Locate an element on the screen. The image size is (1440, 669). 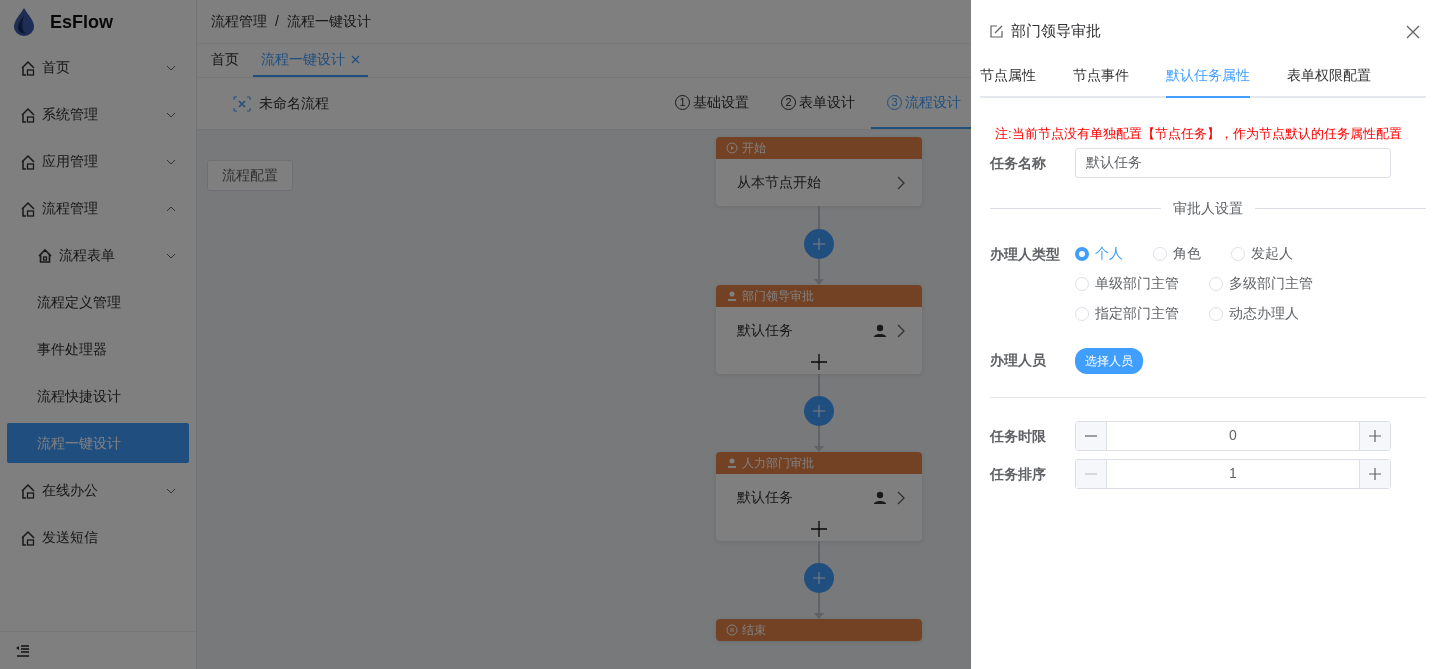
breadcrumb-item: 流程一键设计 is located at coordinates (328, 21).